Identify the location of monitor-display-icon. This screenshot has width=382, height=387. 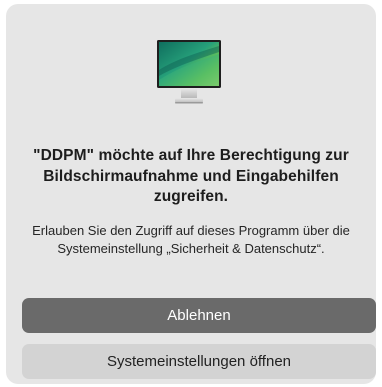
(189, 73).